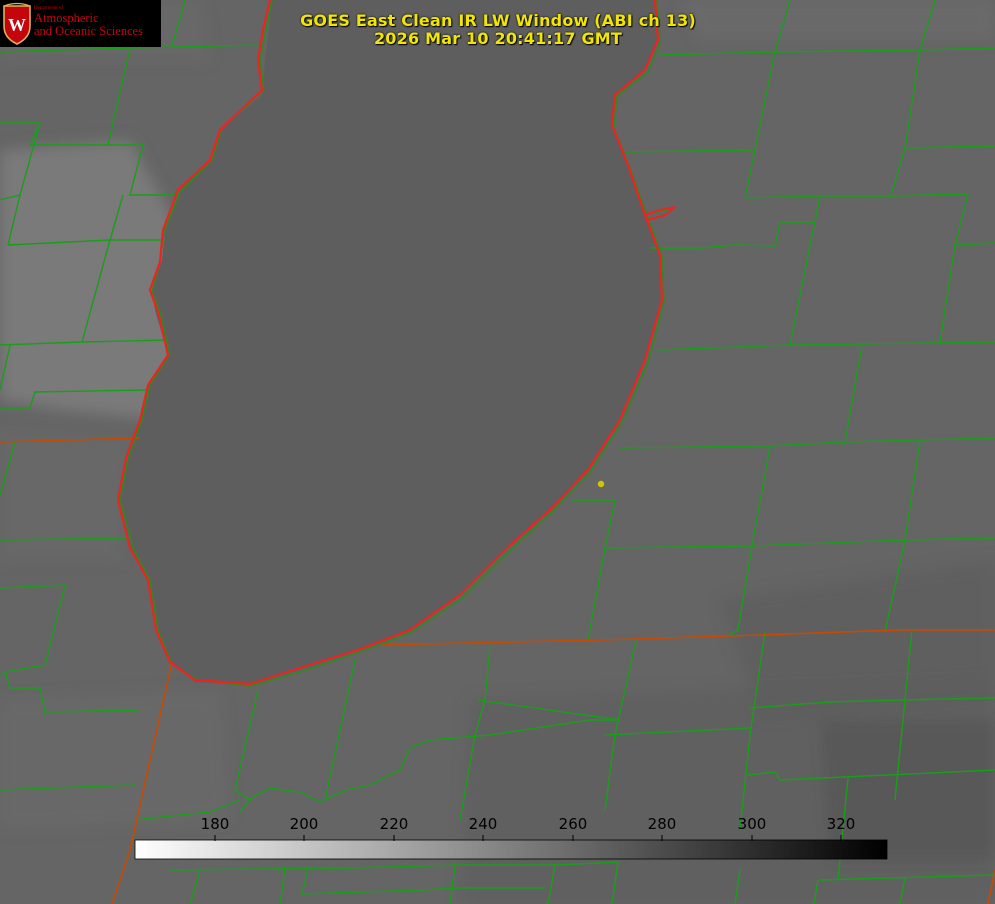 The height and width of the screenshot is (904, 995). I want to click on colorbar-tick-label: 180, so click(215, 824).